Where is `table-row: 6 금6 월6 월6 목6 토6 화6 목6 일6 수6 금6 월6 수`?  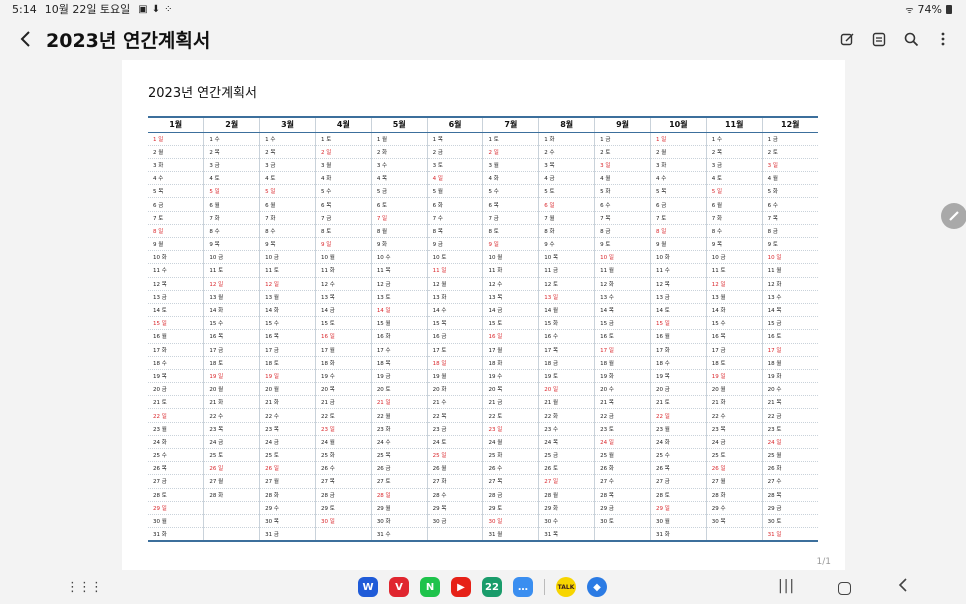 table-row: 6 금6 월6 월6 목6 토6 화6 목6 일6 수6 금6 월6 수 is located at coordinates (483, 204).